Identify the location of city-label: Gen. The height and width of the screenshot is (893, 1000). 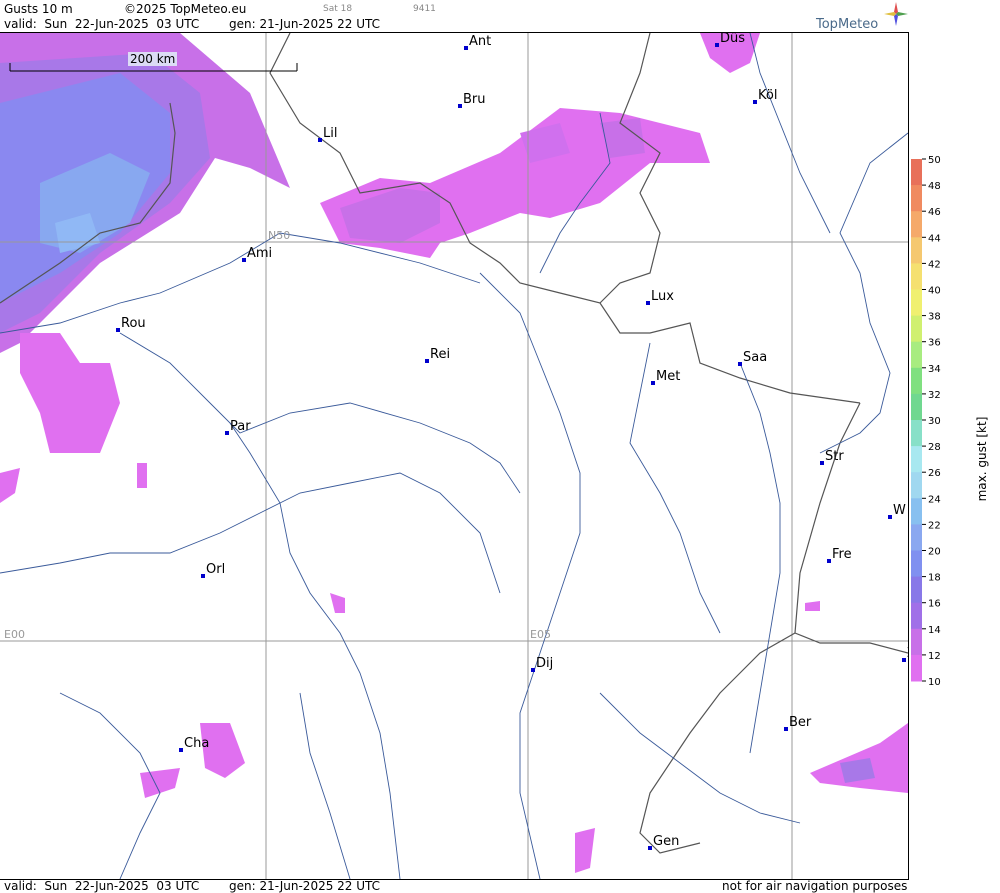
(666, 841).